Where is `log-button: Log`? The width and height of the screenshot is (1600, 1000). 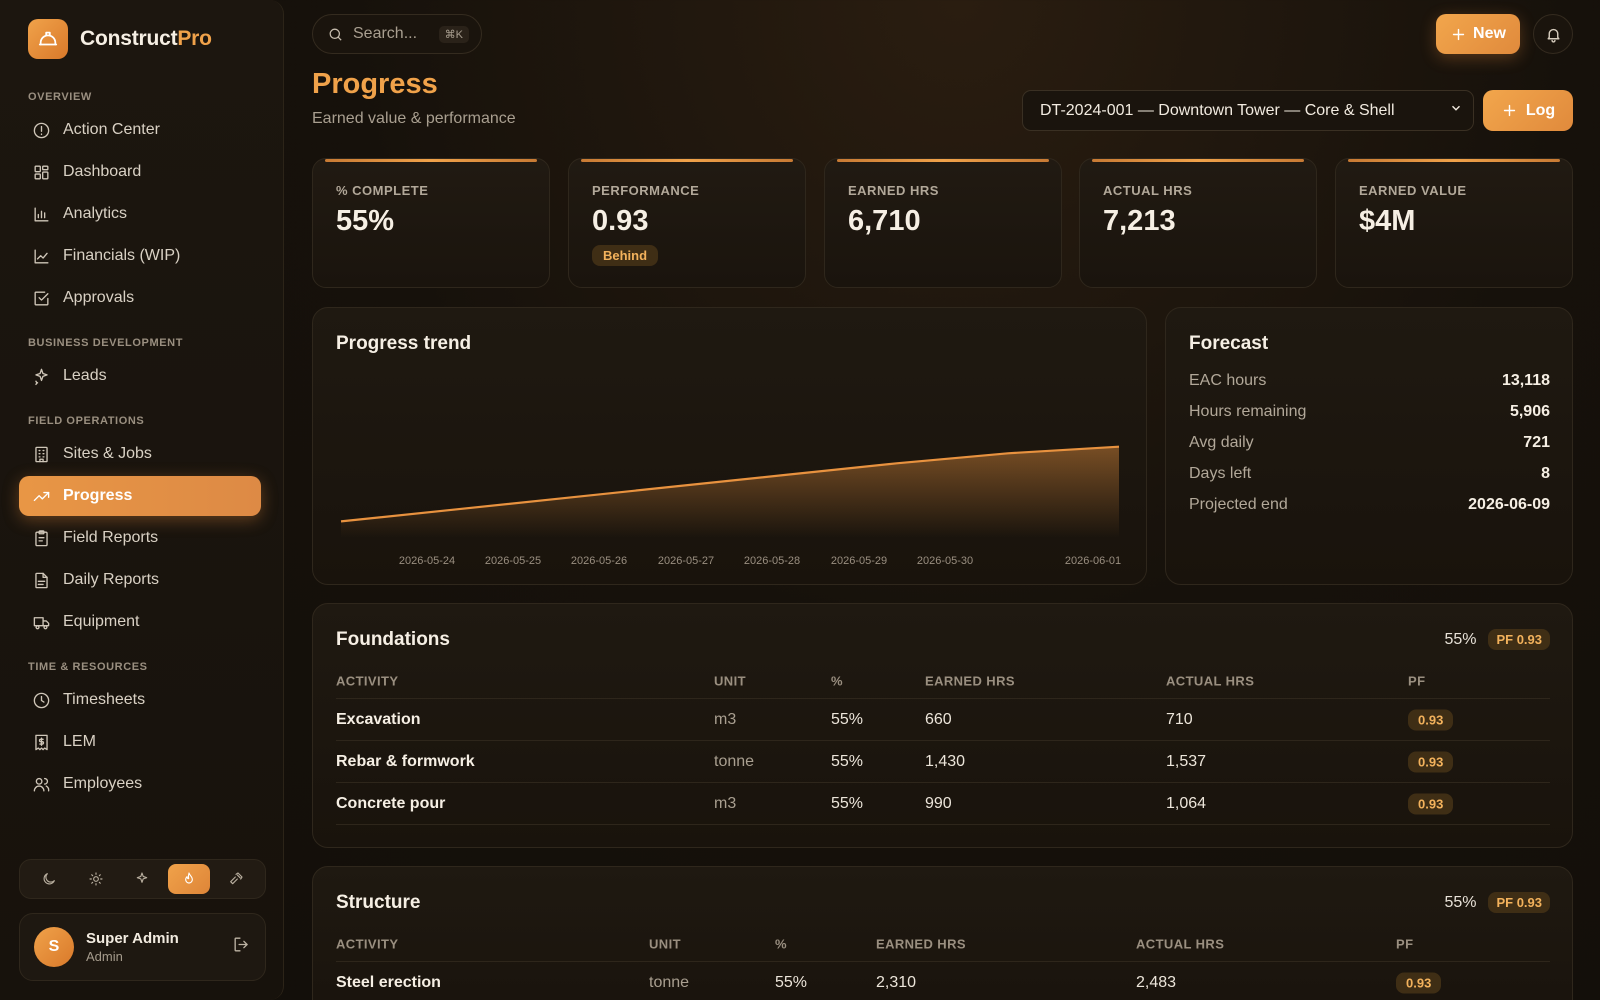 log-button: Log is located at coordinates (1528, 110).